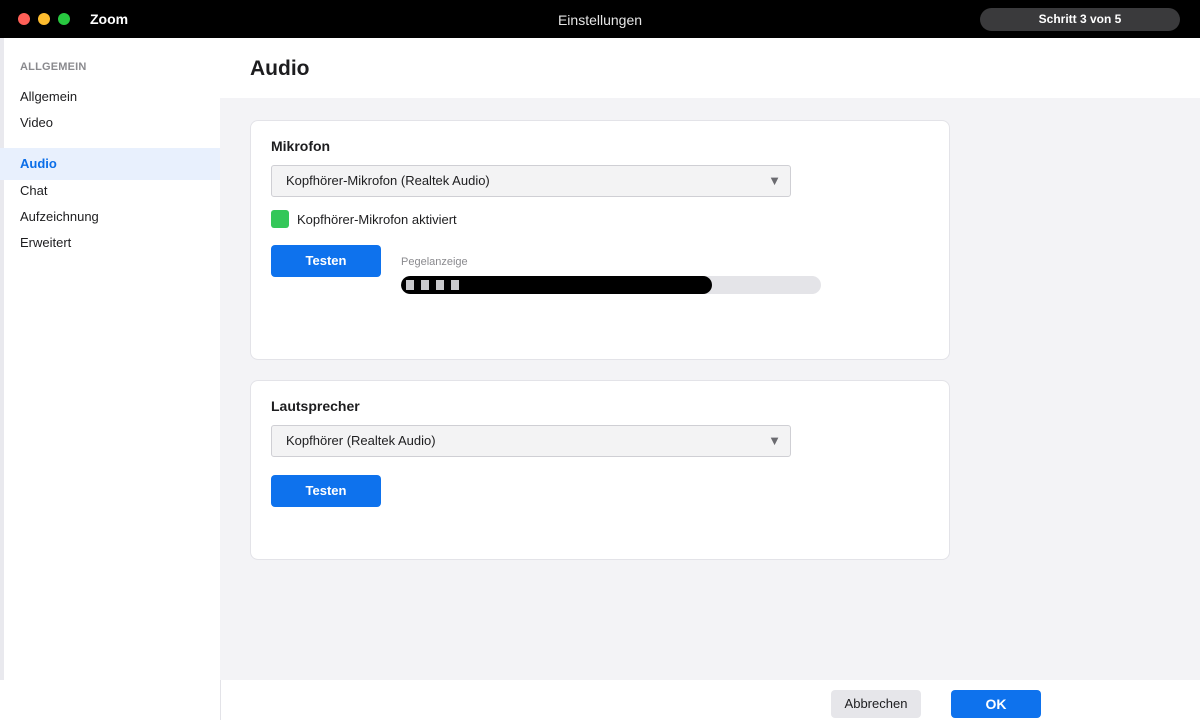  What do you see at coordinates (280, 68) in the screenshot?
I see `page-title: Audio` at bounding box center [280, 68].